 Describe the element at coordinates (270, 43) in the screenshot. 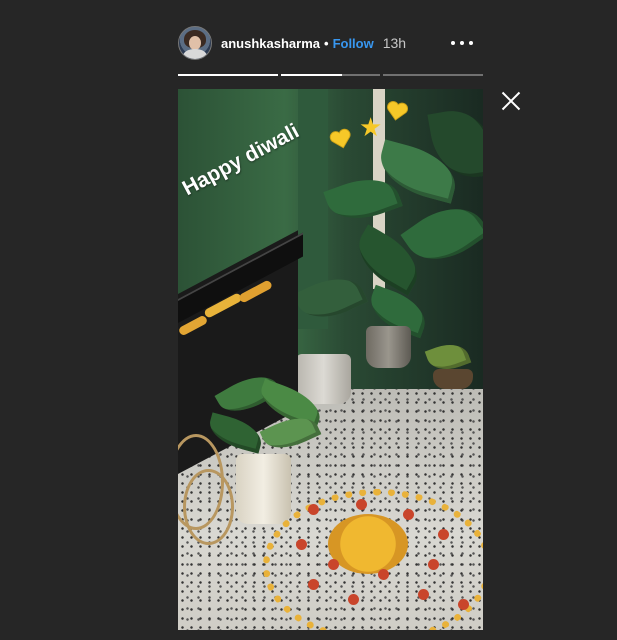

I see `username: anushkasharma` at that location.